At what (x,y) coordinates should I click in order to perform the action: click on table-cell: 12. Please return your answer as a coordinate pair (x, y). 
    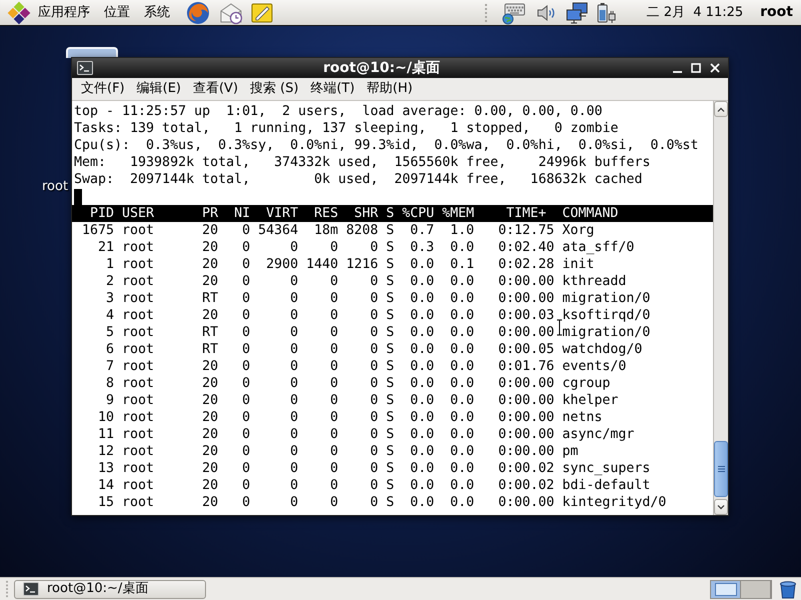
    Looking at the image, I should click on (106, 451).